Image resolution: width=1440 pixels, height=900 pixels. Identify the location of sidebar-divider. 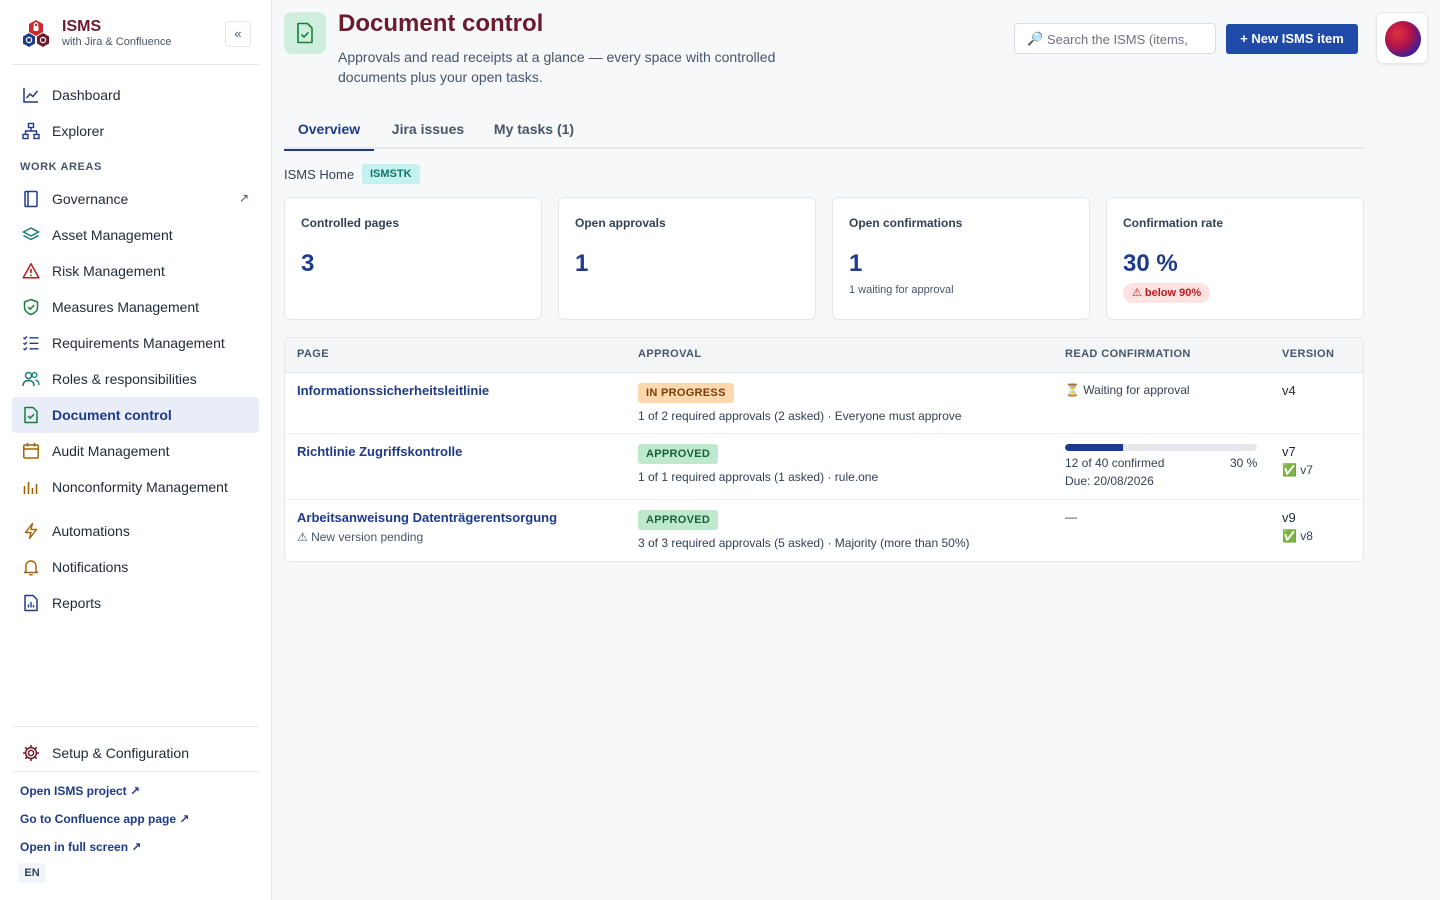
(135, 771).